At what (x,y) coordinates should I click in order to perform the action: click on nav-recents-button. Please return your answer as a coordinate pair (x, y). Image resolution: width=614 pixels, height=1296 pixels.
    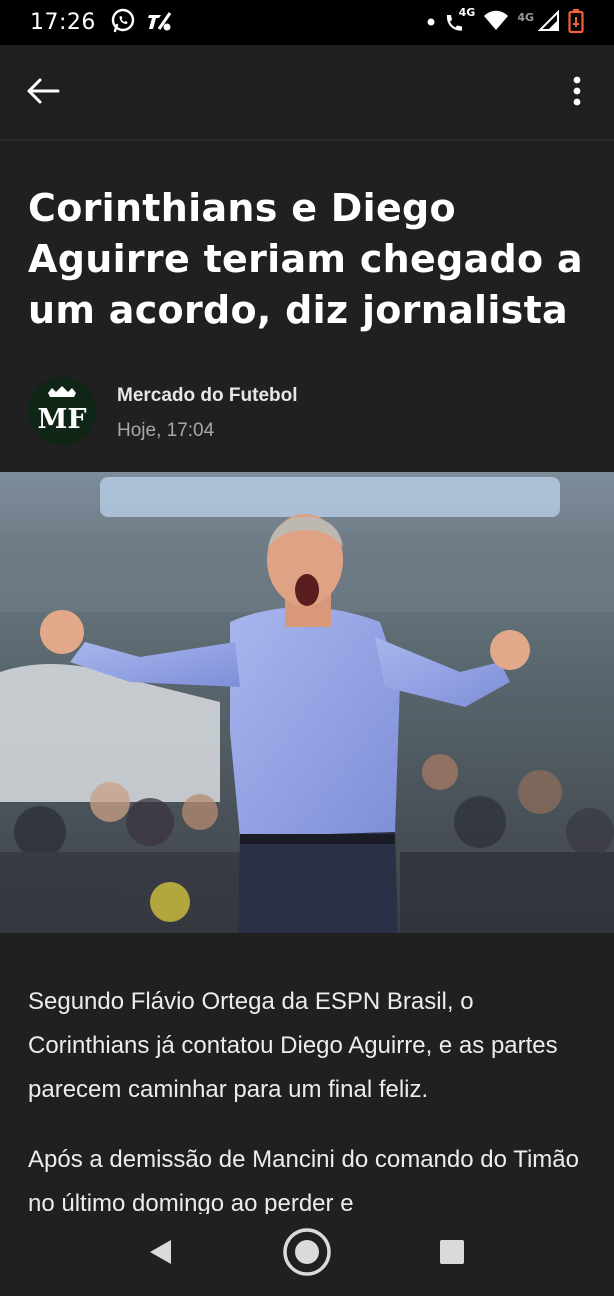
    Looking at the image, I should click on (452, 1254).